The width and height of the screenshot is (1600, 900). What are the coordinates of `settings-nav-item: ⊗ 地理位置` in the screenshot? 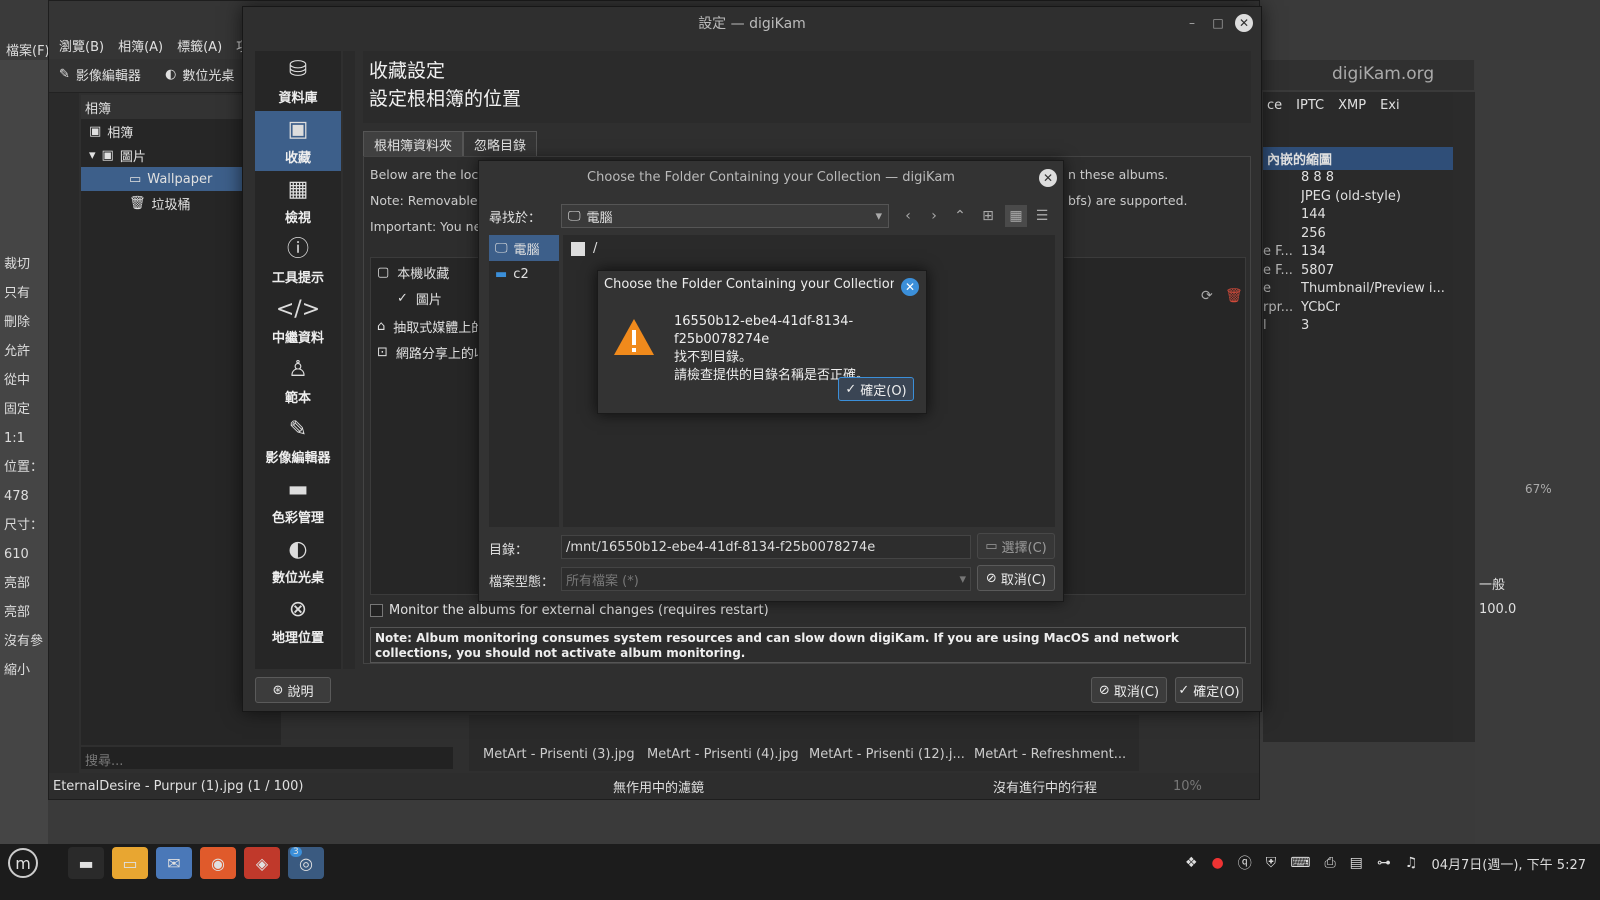 It's located at (298, 621).